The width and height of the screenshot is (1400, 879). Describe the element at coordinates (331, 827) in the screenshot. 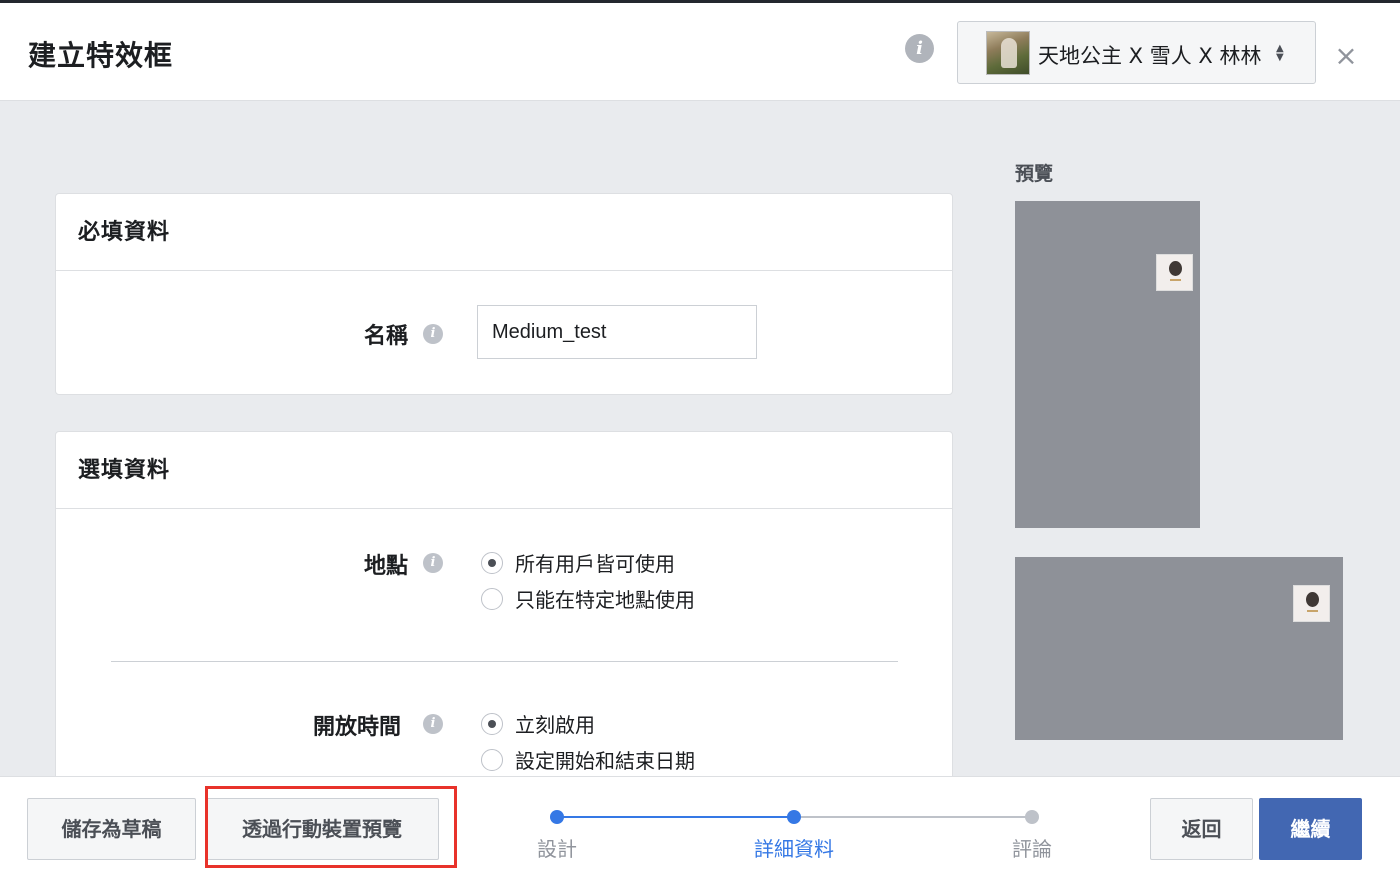

I see `highlight-box` at that location.